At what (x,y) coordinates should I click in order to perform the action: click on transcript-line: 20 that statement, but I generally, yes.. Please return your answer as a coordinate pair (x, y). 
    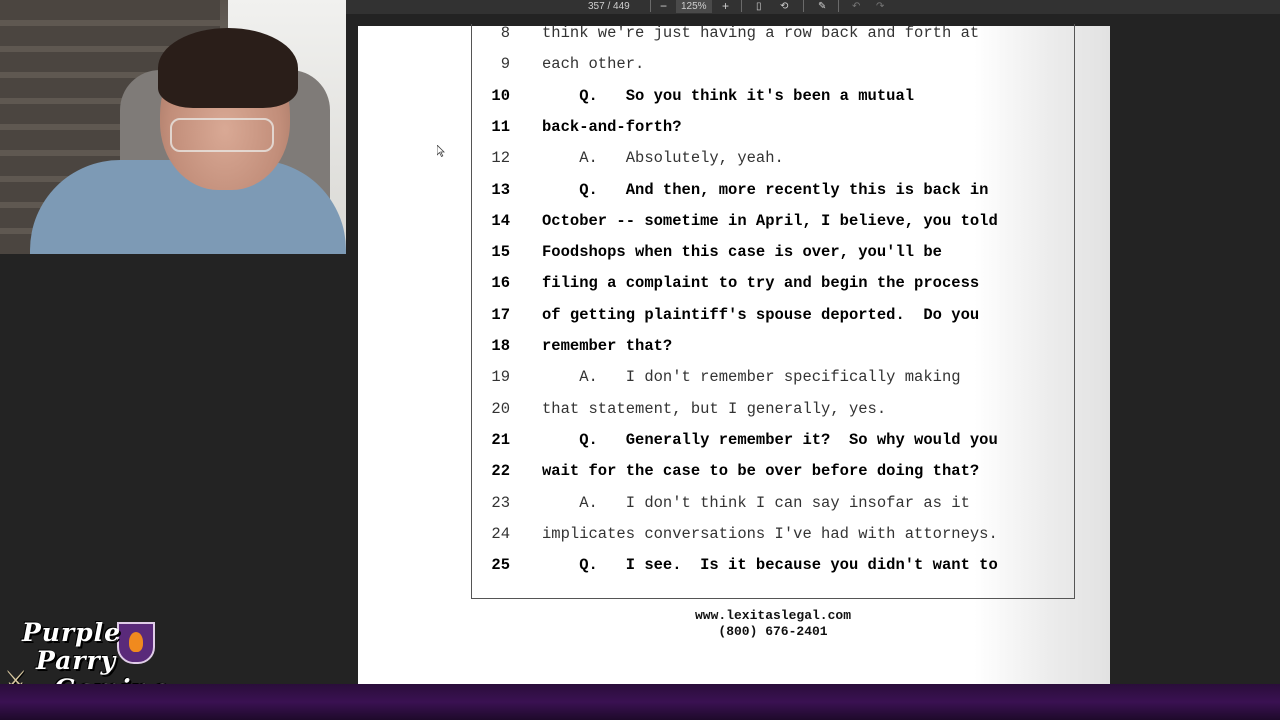
    Looking at the image, I should click on (772, 415).